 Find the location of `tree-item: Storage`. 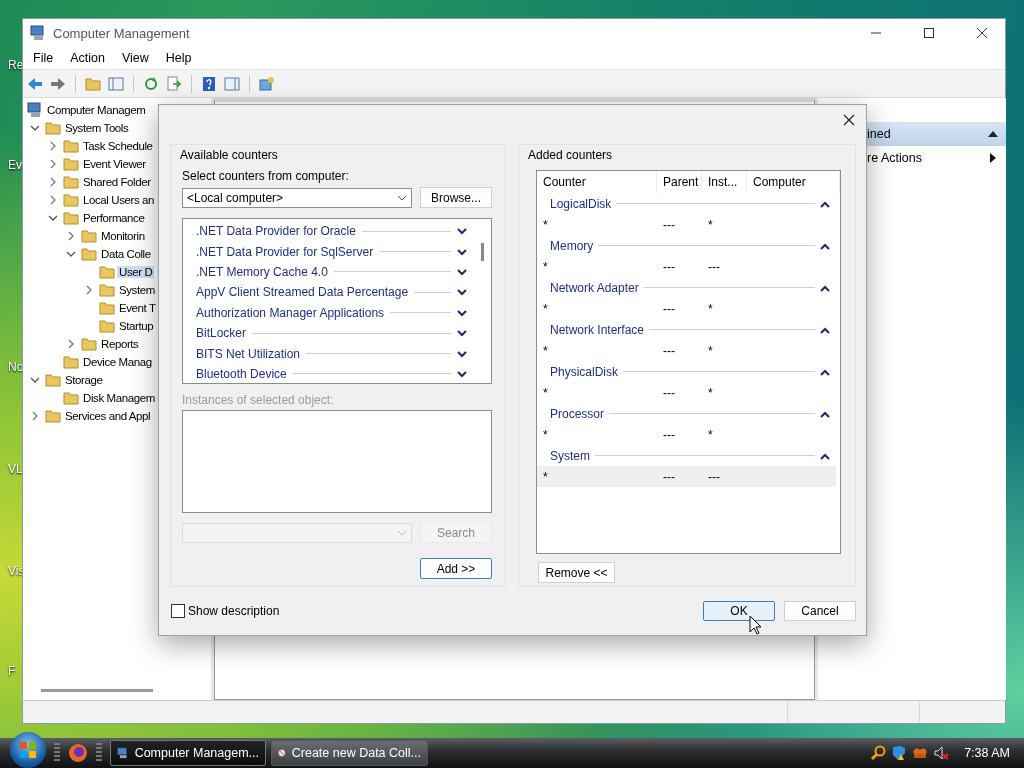

tree-item: Storage is located at coordinates (84, 380).